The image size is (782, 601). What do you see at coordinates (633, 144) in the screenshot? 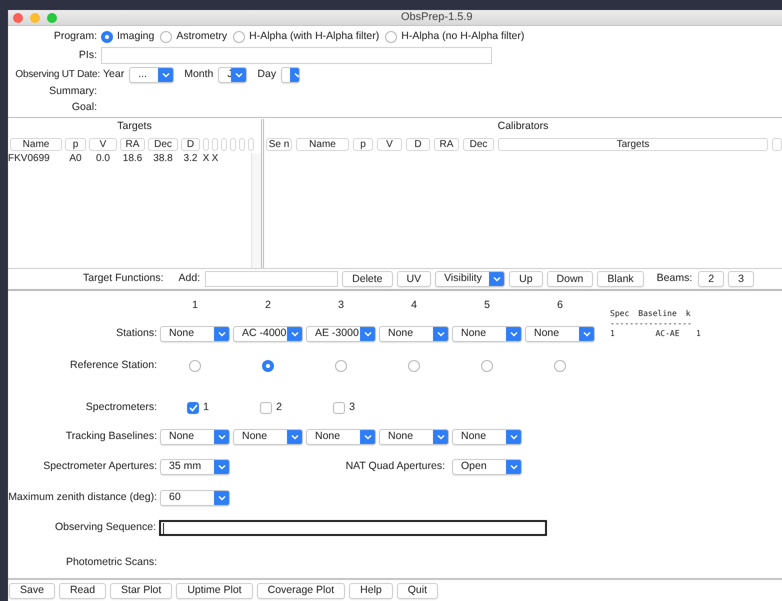
I see `column-header: Targets` at bounding box center [633, 144].